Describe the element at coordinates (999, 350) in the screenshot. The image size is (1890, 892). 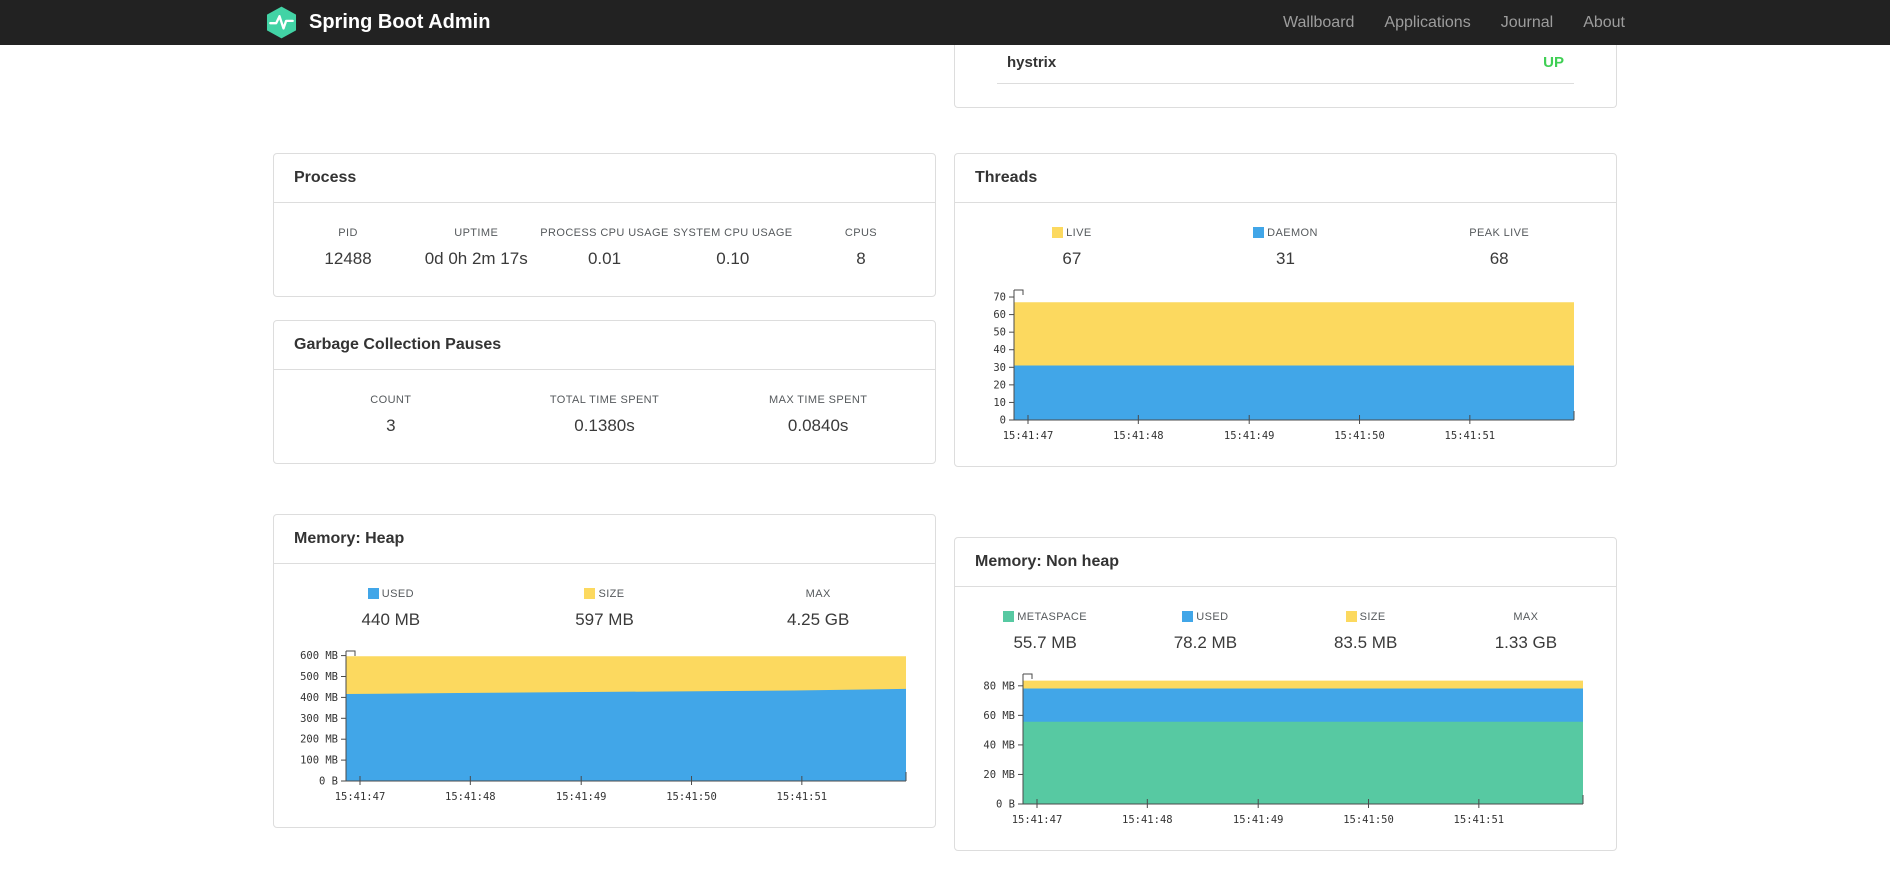
I see `svg-text: 40` at that location.